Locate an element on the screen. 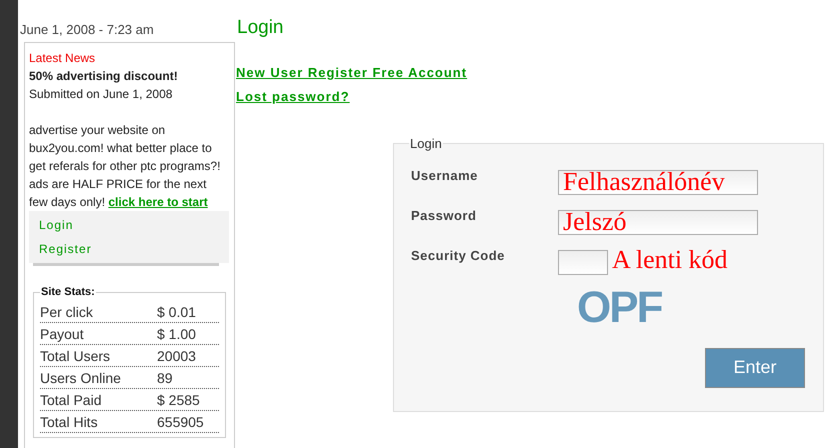 This screenshot has height=448, width=833. field-label: Security Code is located at coordinates (458, 256).